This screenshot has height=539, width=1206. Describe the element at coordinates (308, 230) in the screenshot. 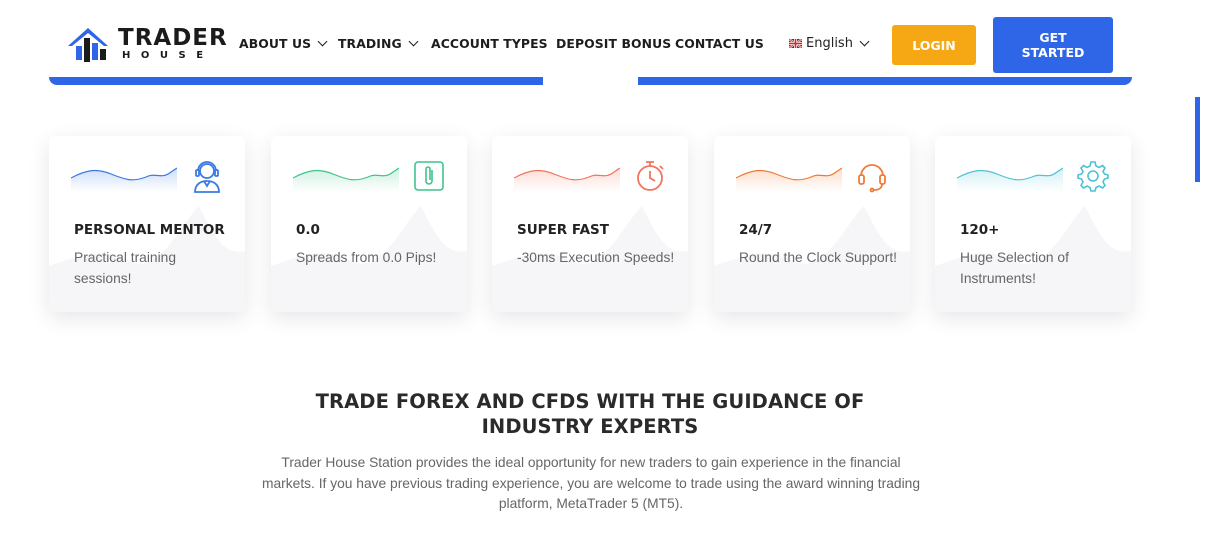

I see `card-title: 0.0` at that location.